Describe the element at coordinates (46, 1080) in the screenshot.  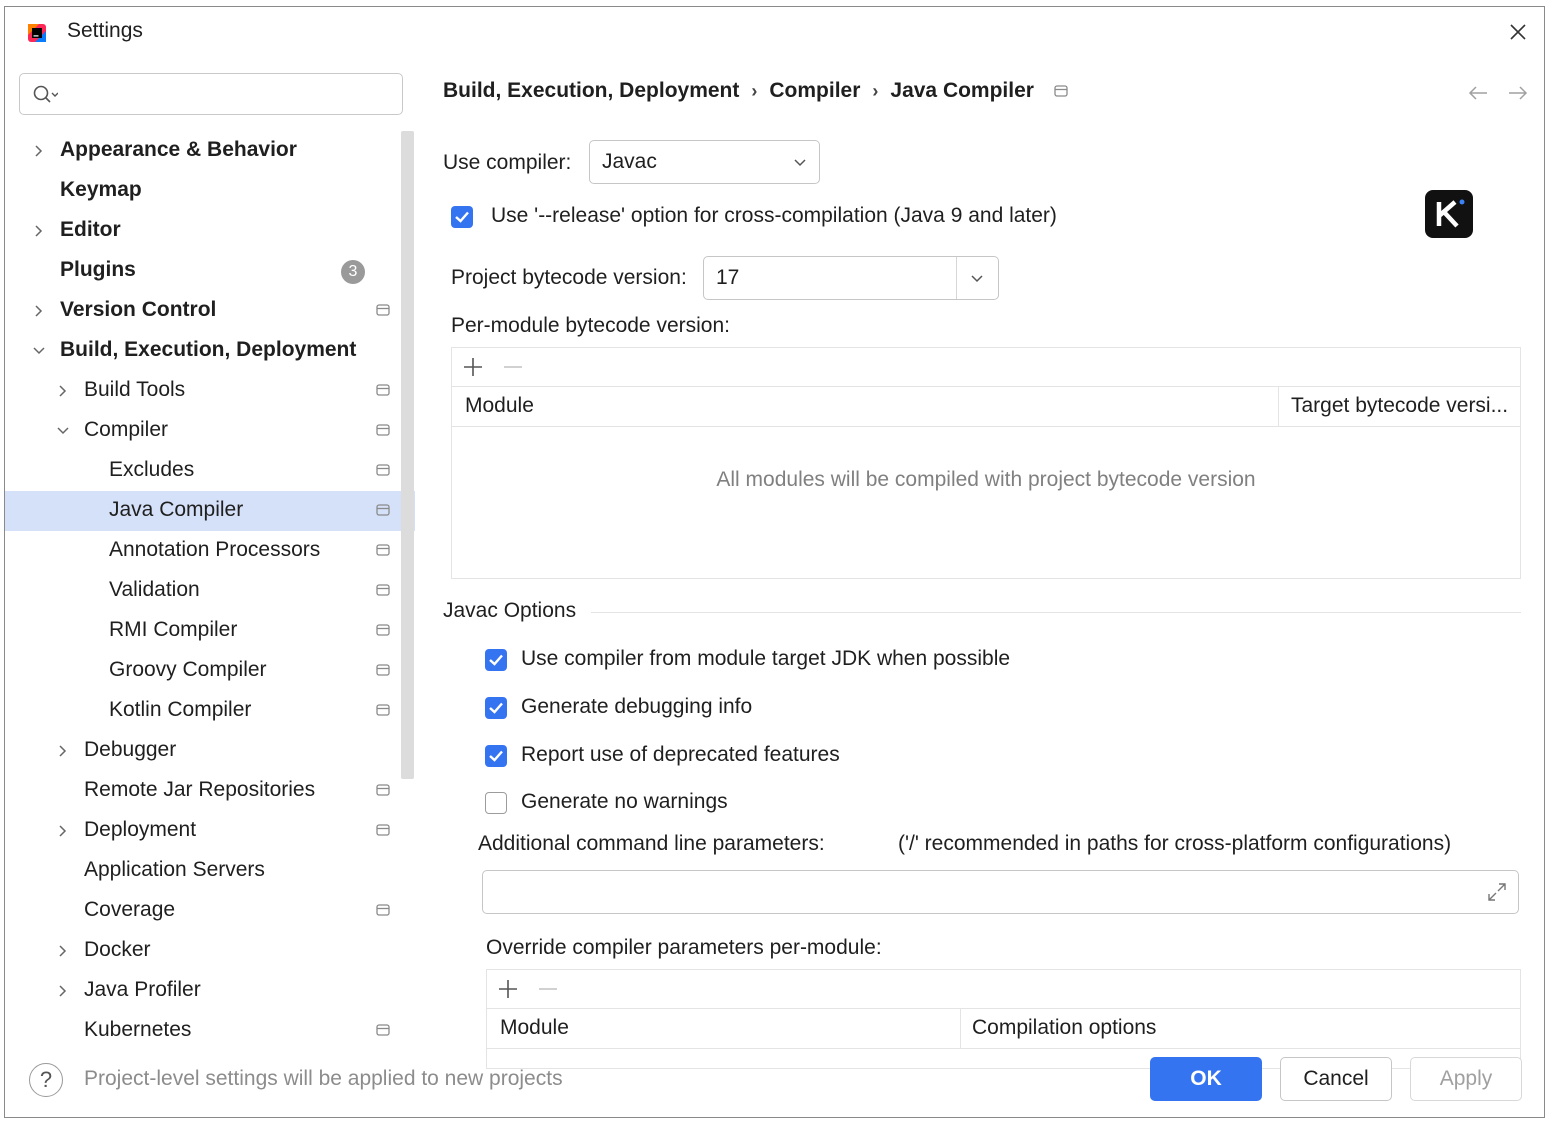
I see `help-button: ?` at that location.